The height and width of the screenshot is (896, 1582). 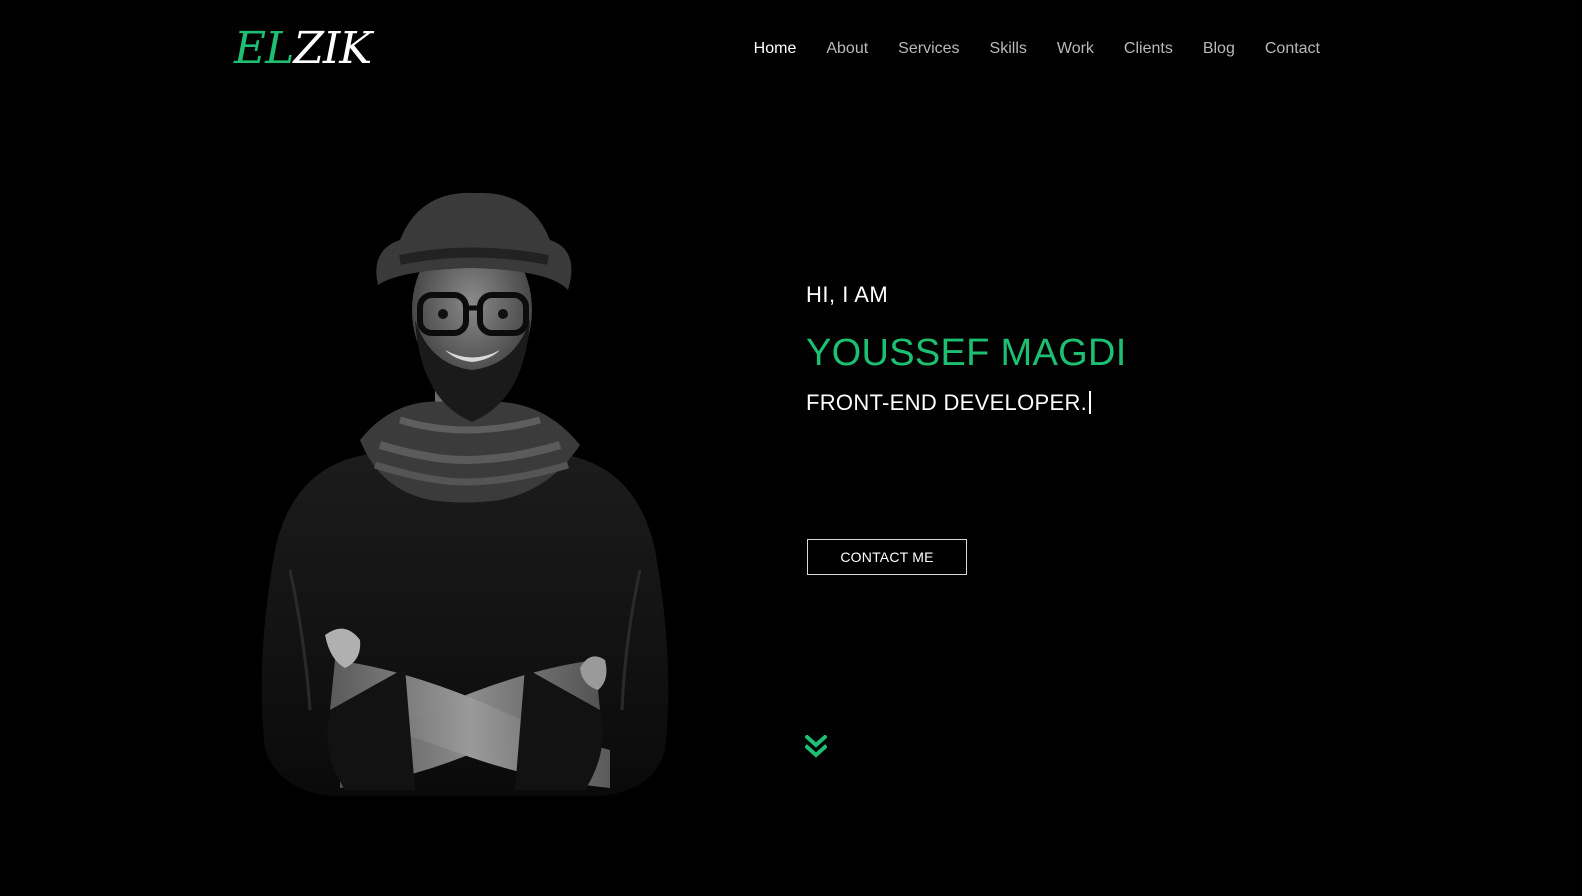 I want to click on double-chevron-down-icon, so click(x=816, y=746).